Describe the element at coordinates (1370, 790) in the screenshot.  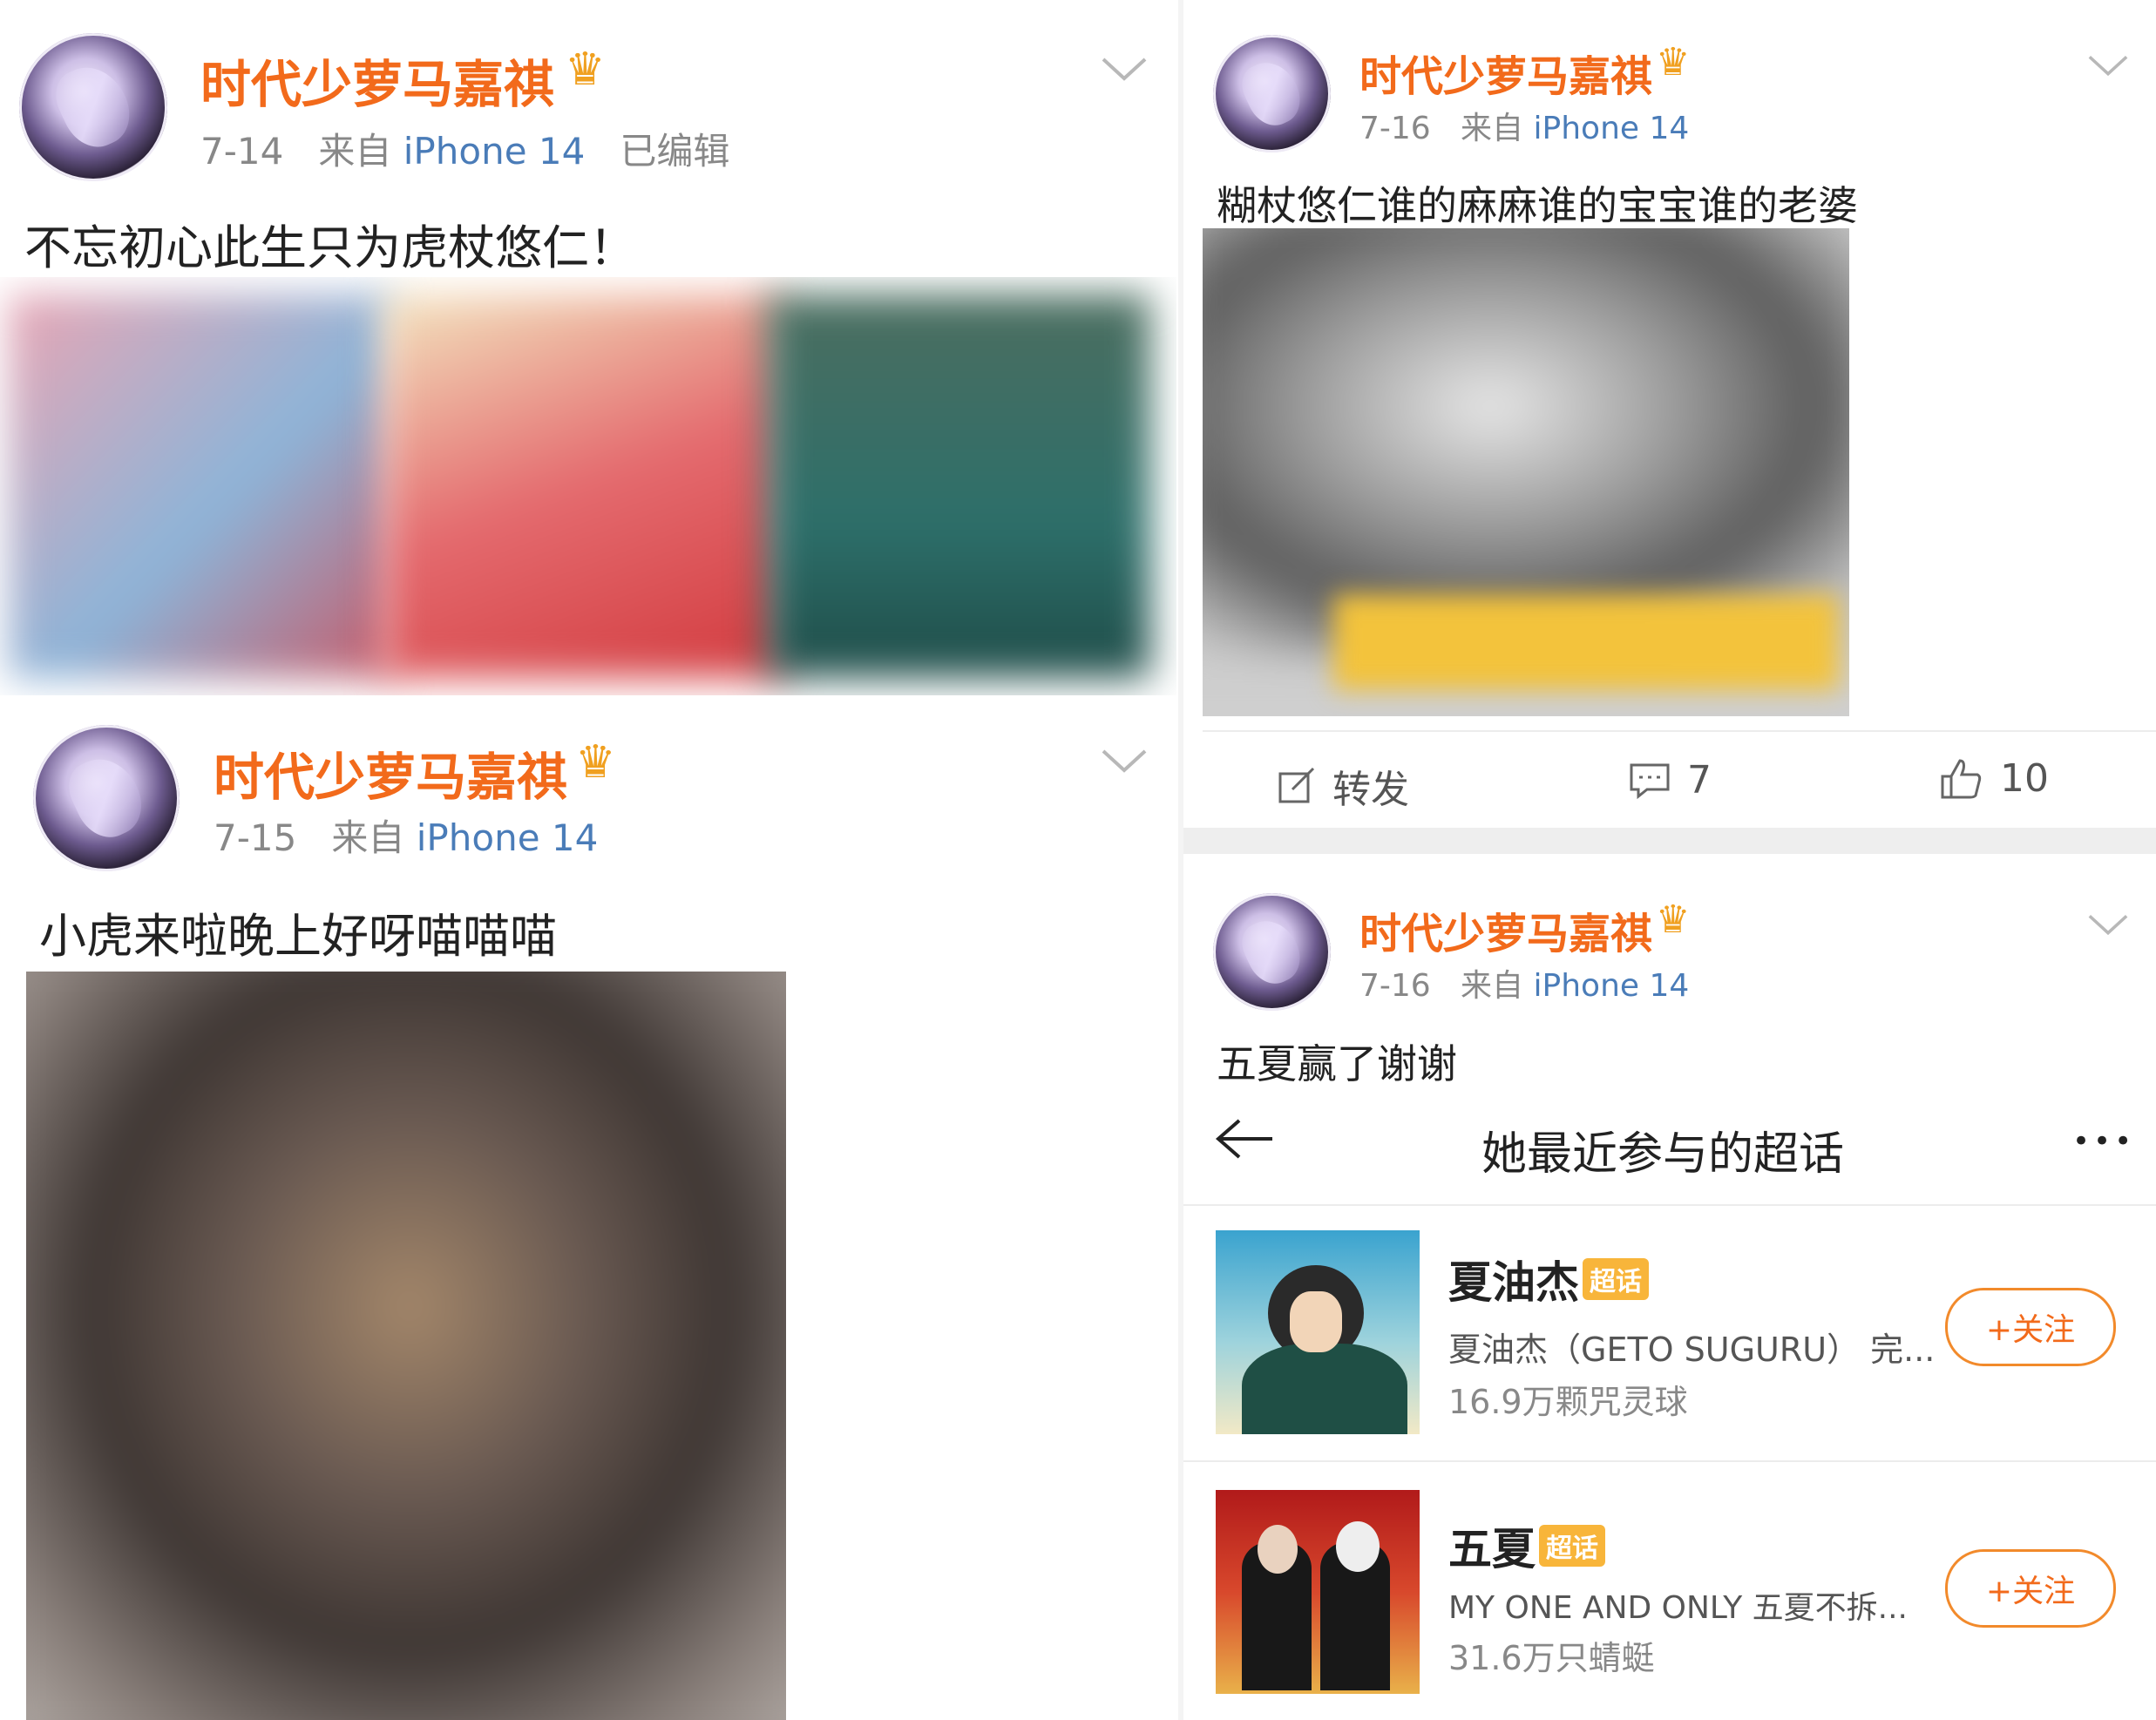
I see `repost-label: 转发` at that location.